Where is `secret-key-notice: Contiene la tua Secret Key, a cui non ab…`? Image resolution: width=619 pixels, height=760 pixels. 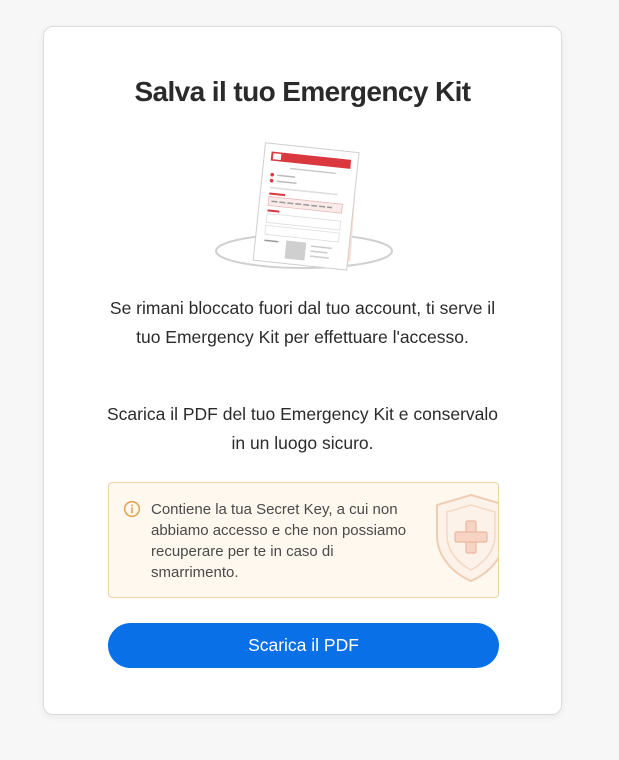 secret-key-notice: Contiene la tua Secret Key, a cui non ab… is located at coordinates (303, 540).